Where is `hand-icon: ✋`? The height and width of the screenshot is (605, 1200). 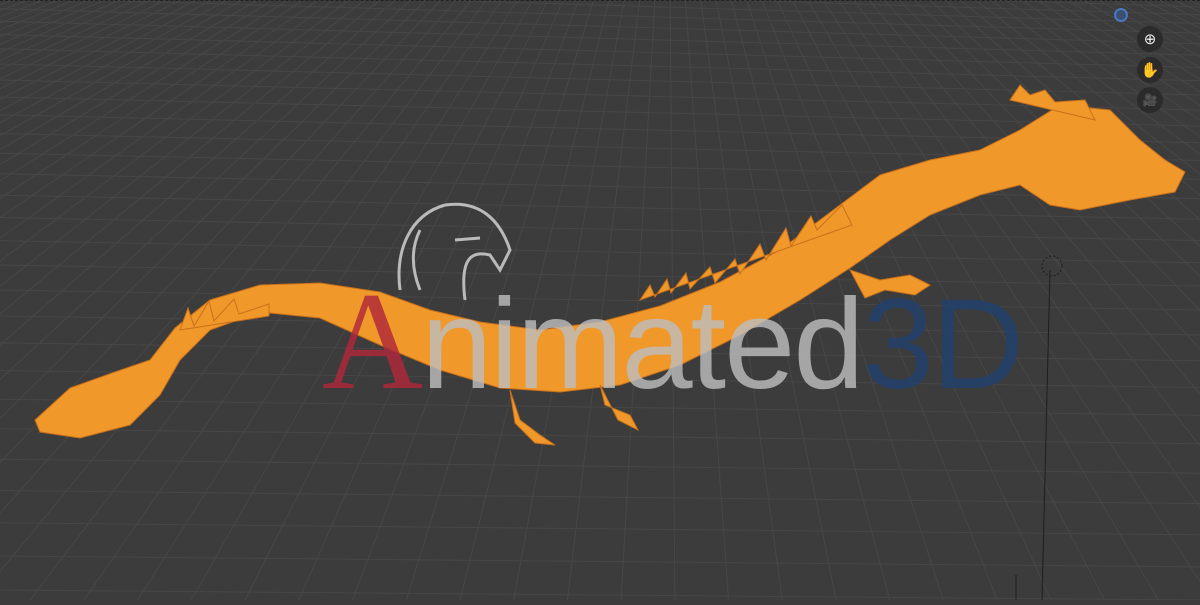
hand-icon: ✋ is located at coordinates (1150, 70).